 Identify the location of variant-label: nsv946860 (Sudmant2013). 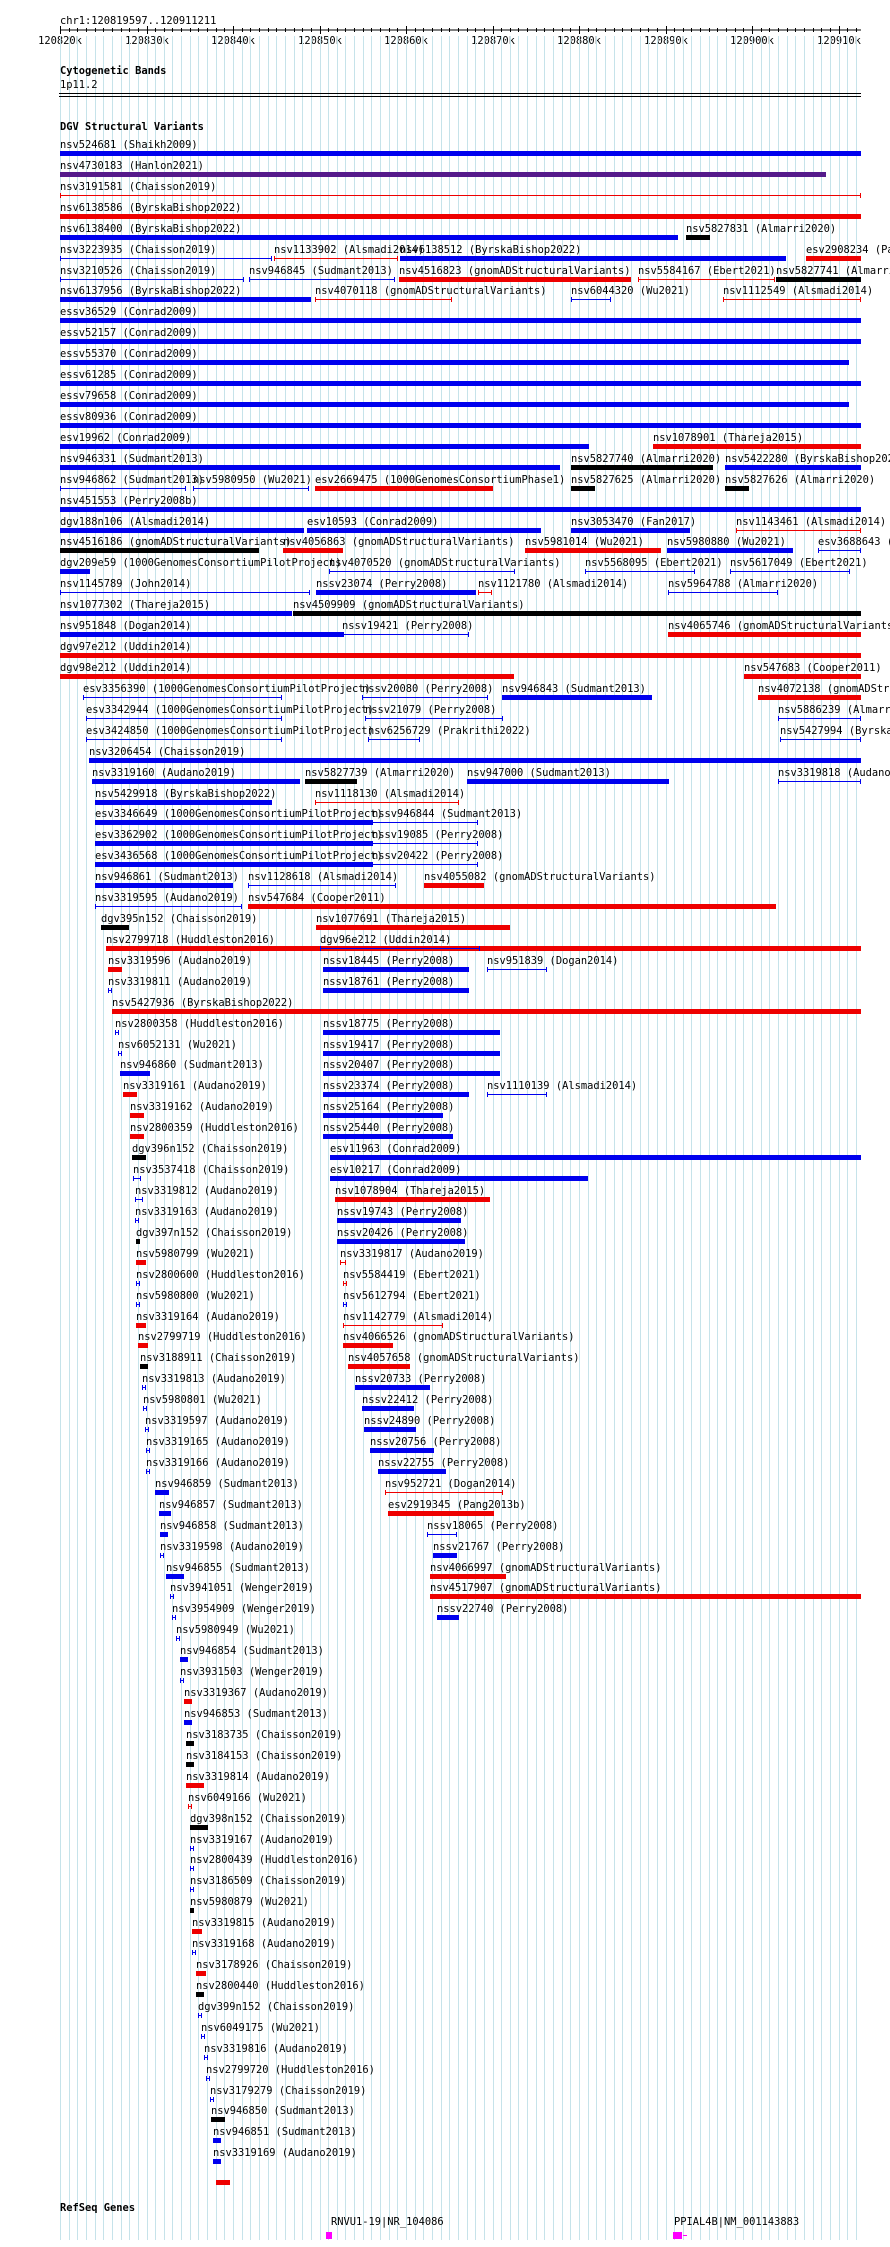
(192, 1065).